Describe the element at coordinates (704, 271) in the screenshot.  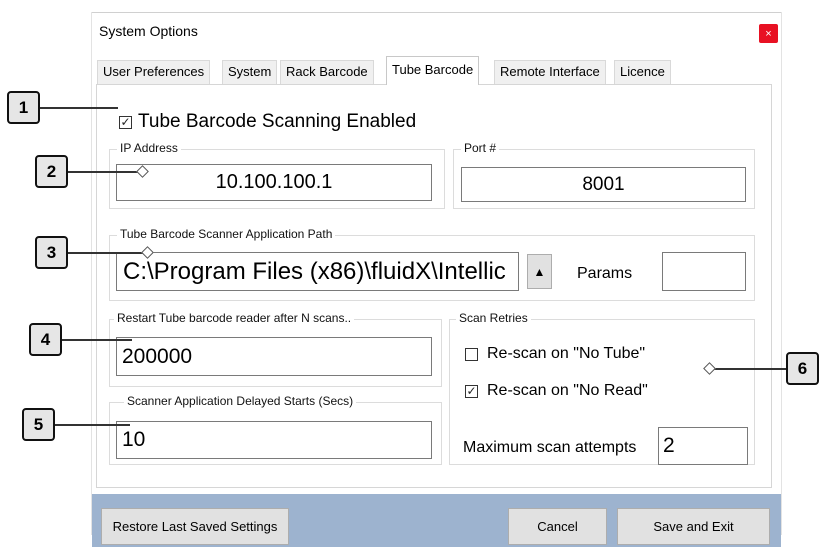
I see `params-input` at that location.